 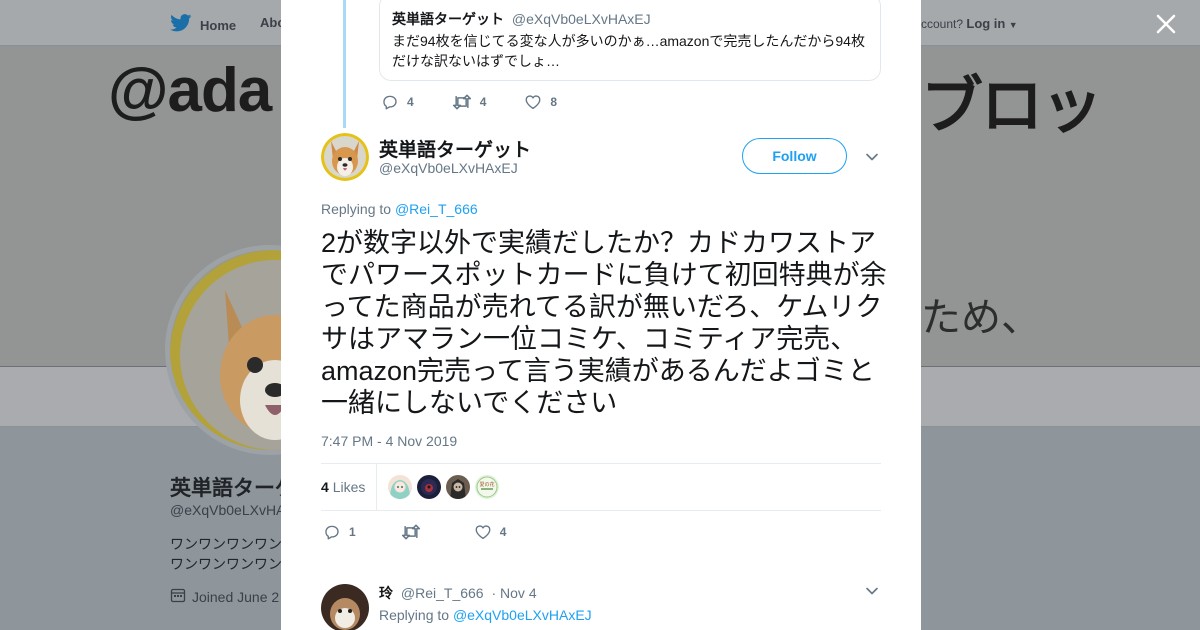 What do you see at coordinates (352, 532) in the screenshot?
I see `reply-count: 1` at bounding box center [352, 532].